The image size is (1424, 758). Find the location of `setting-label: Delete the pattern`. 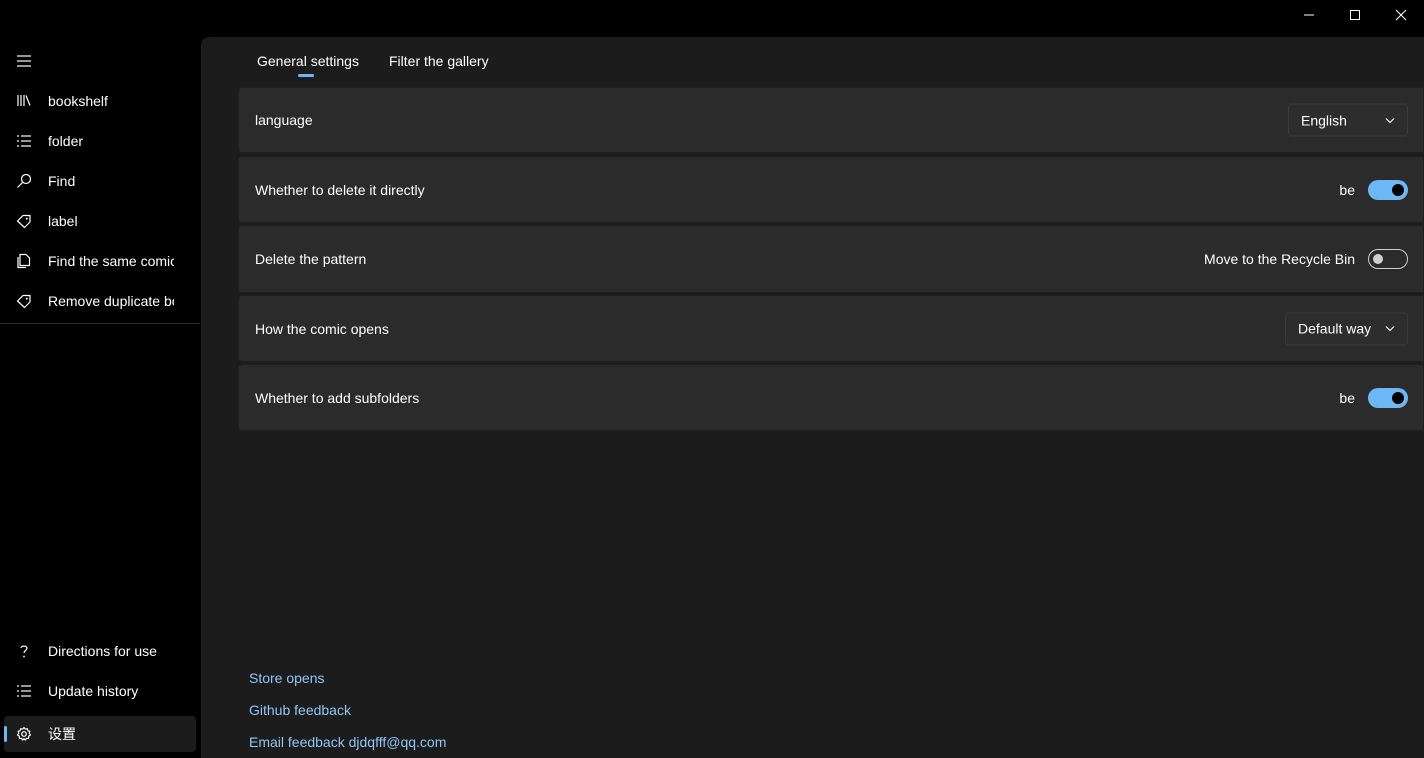

setting-label: Delete the pattern is located at coordinates (311, 259).